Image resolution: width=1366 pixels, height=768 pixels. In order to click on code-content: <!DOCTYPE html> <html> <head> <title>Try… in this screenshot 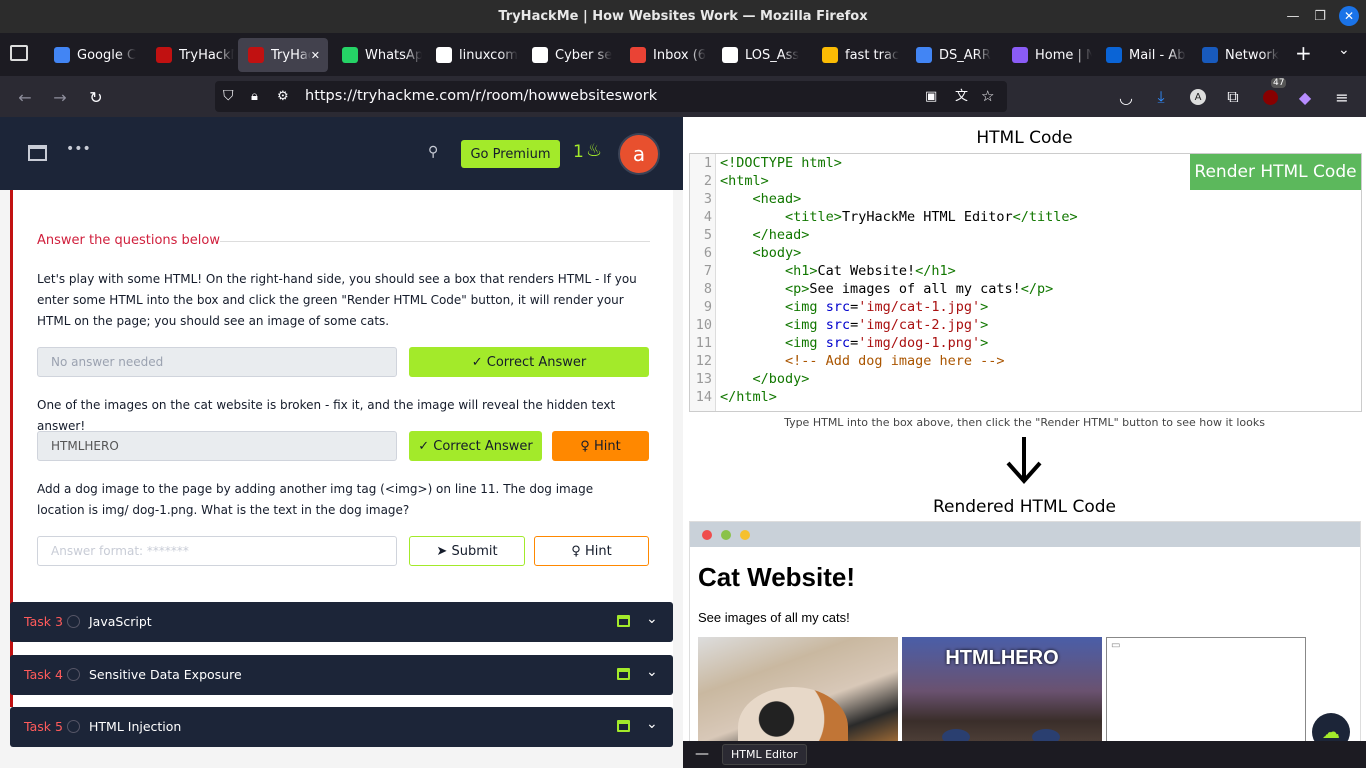, I will do `click(899, 280)`.